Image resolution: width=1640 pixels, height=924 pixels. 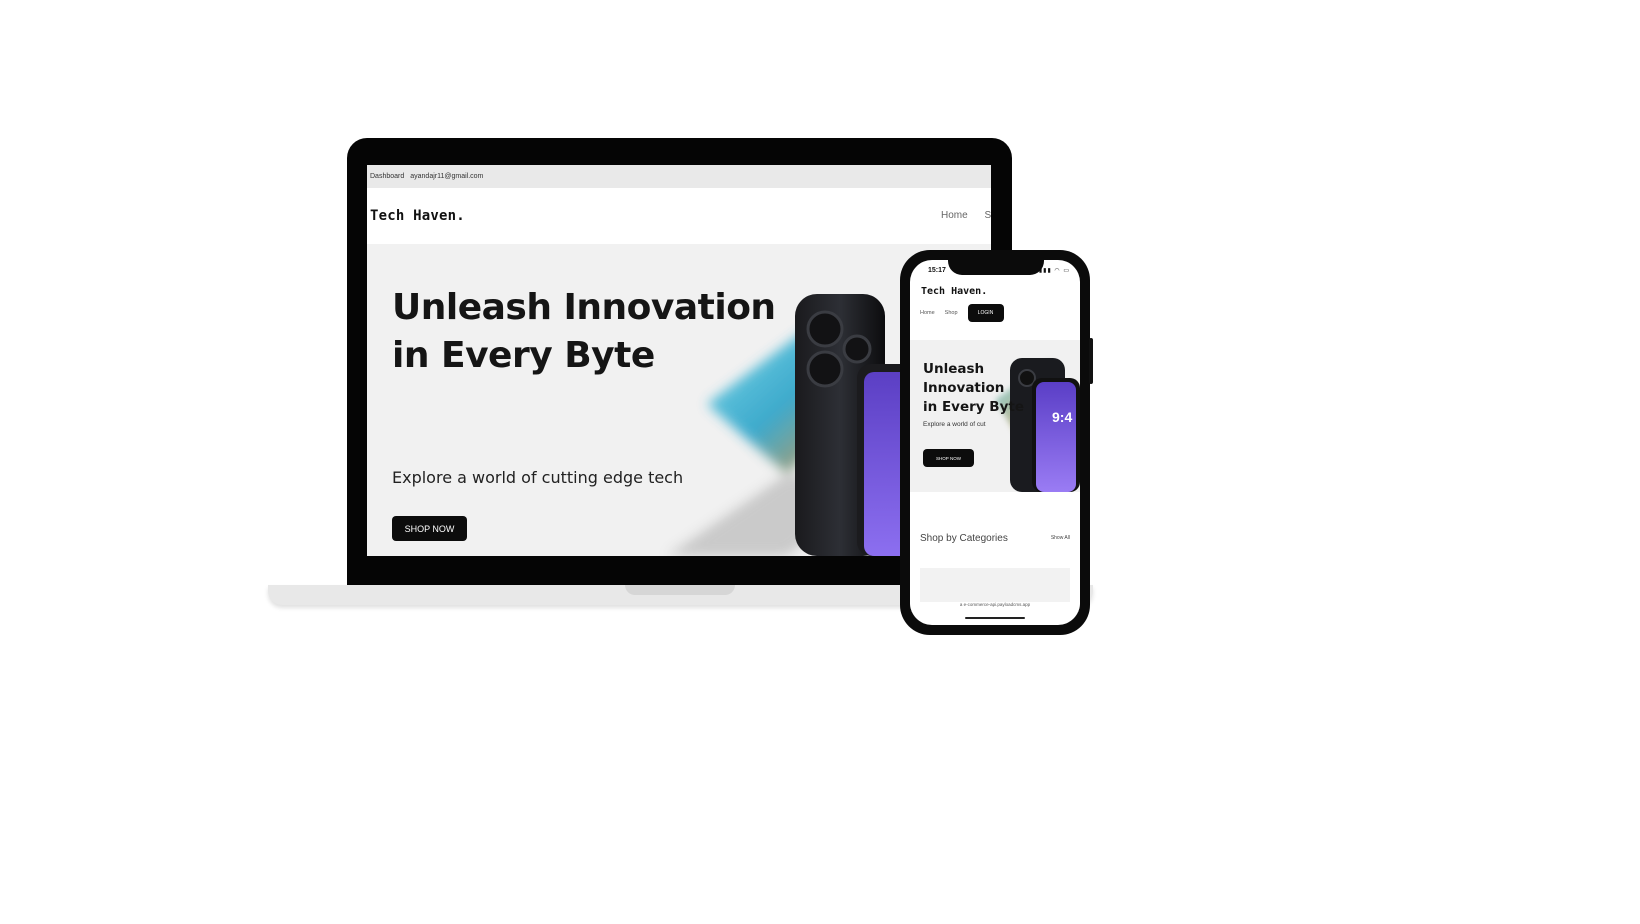 What do you see at coordinates (985, 313) in the screenshot?
I see `login-button: LOGIN` at bounding box center [985, 313].